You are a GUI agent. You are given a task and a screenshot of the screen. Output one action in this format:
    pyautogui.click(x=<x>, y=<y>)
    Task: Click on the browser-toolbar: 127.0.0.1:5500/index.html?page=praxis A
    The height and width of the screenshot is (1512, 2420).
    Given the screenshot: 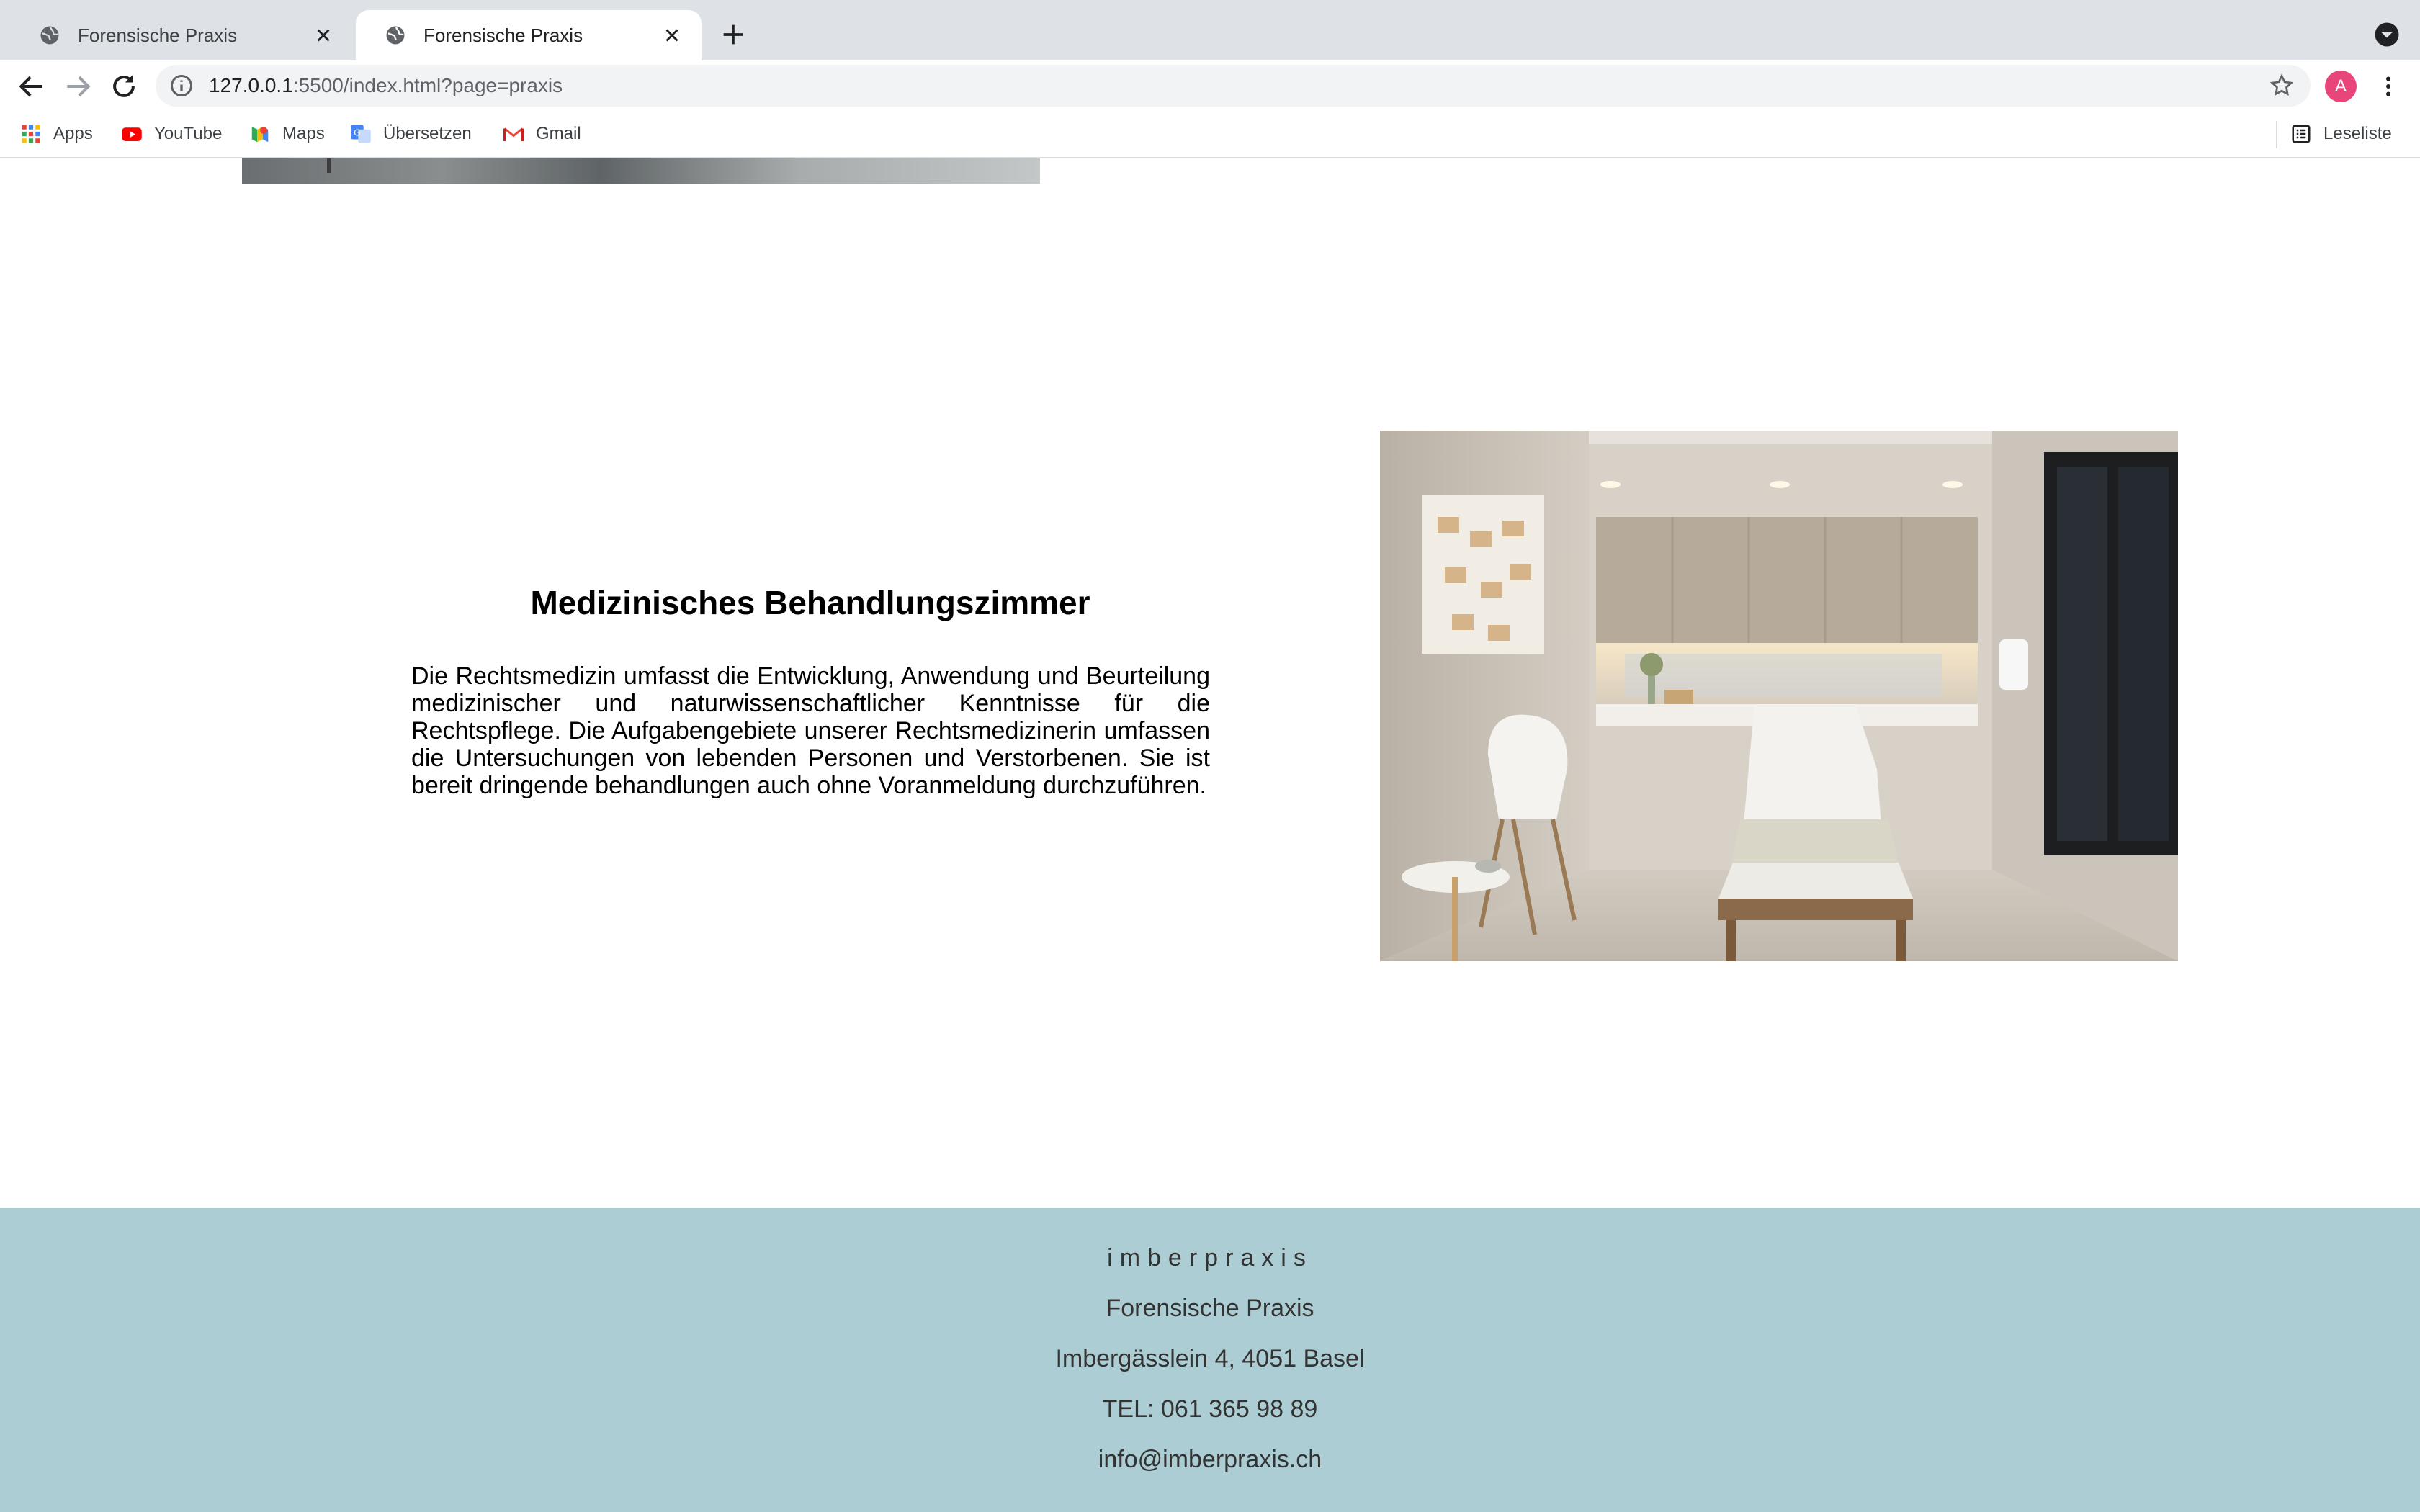 What is the action you would take?
    pyautogui.click(x=1210, y=85)
    